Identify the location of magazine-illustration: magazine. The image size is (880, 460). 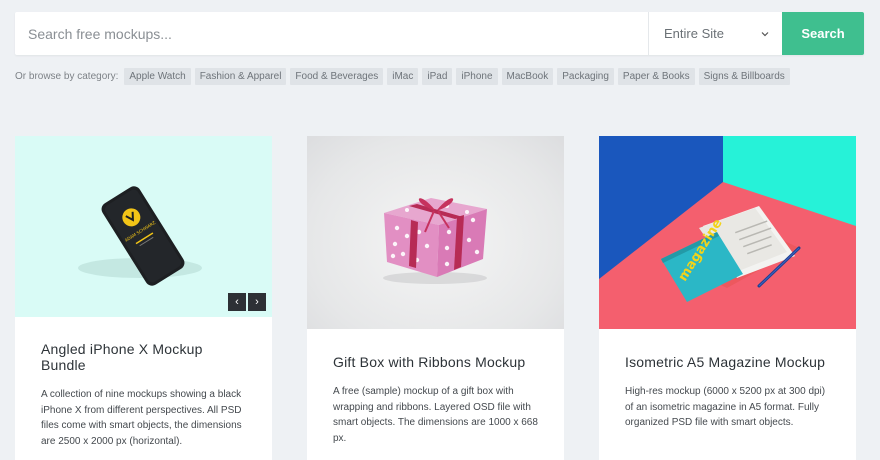
(727, 232).